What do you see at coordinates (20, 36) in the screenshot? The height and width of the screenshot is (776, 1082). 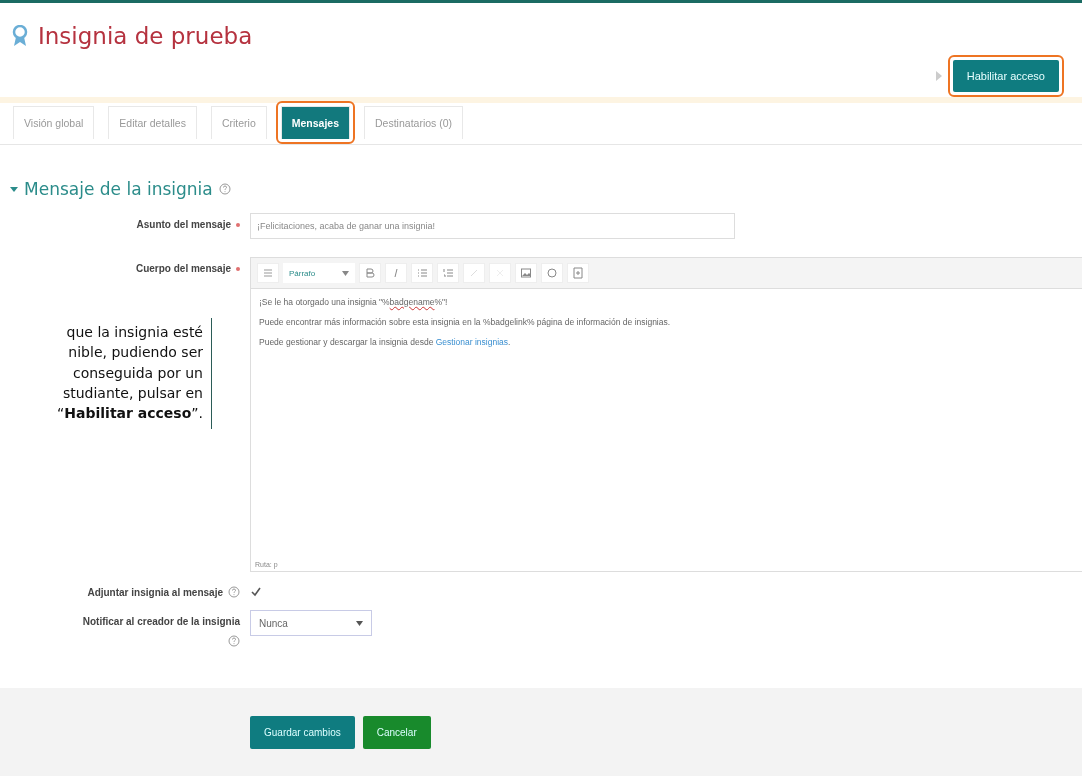 I see `badge-icon` at bounding box center [20, 36].